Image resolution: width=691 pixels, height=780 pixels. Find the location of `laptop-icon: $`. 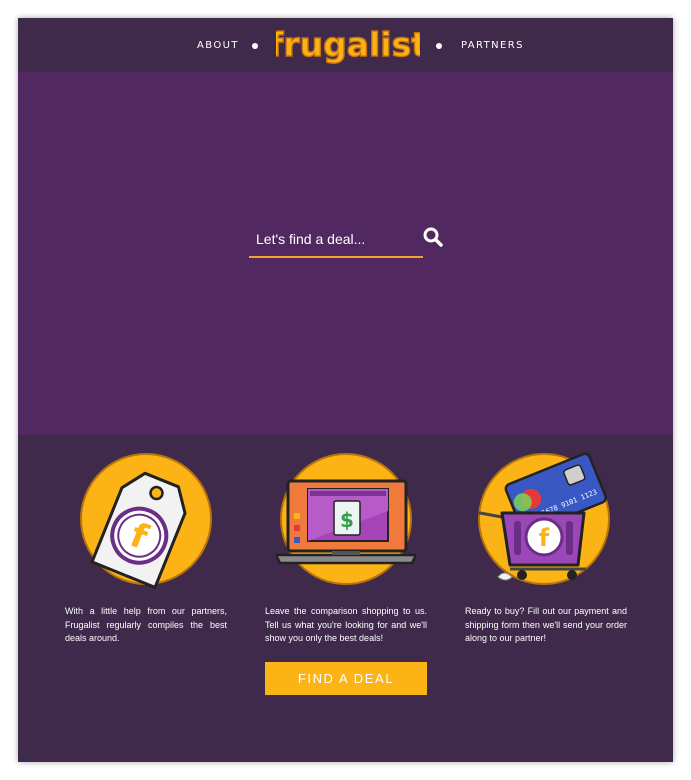

laptop-icon: $ is located at coordinates (346, 519).